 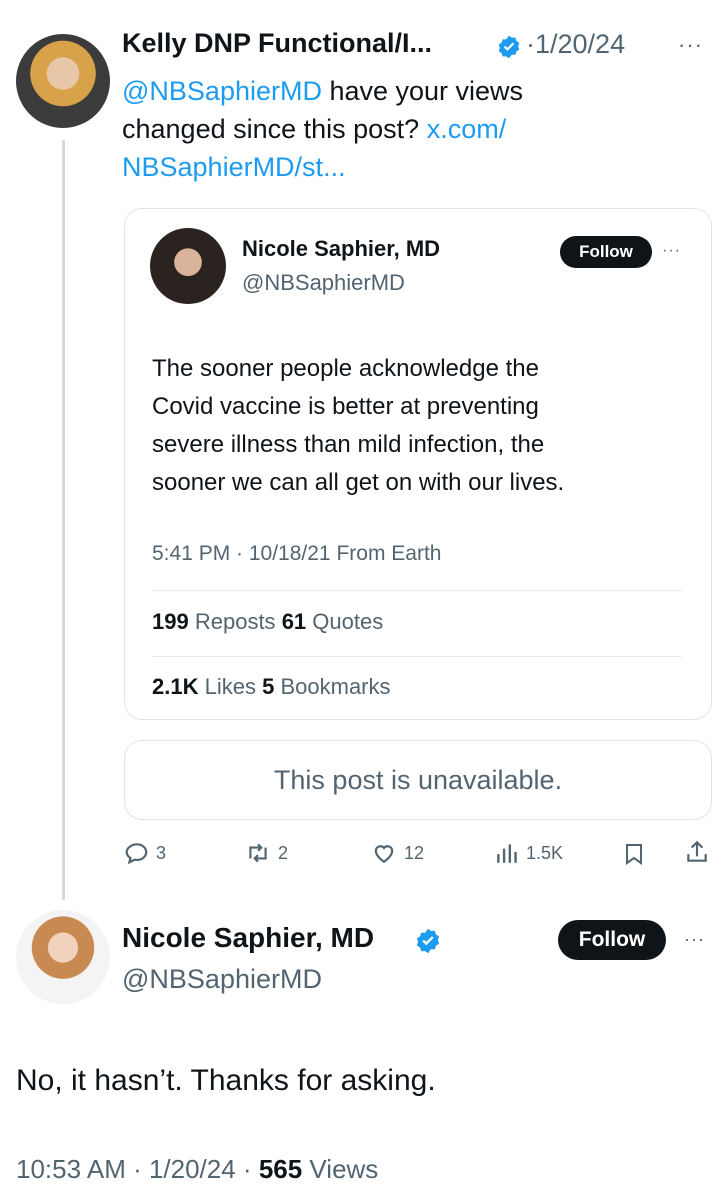 I want to click on avatar-kelly, so click(x=63, y=81).